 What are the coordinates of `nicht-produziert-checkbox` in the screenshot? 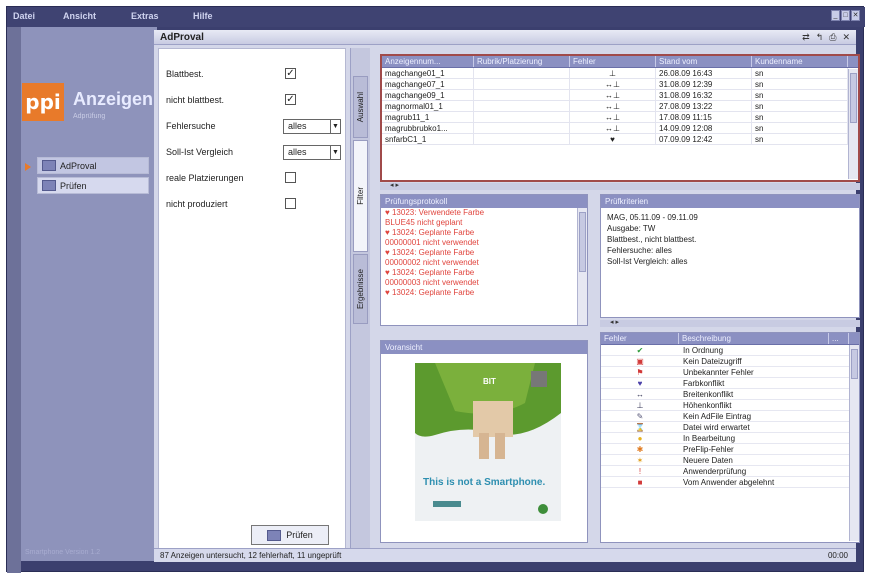 It's located at (290, 203).